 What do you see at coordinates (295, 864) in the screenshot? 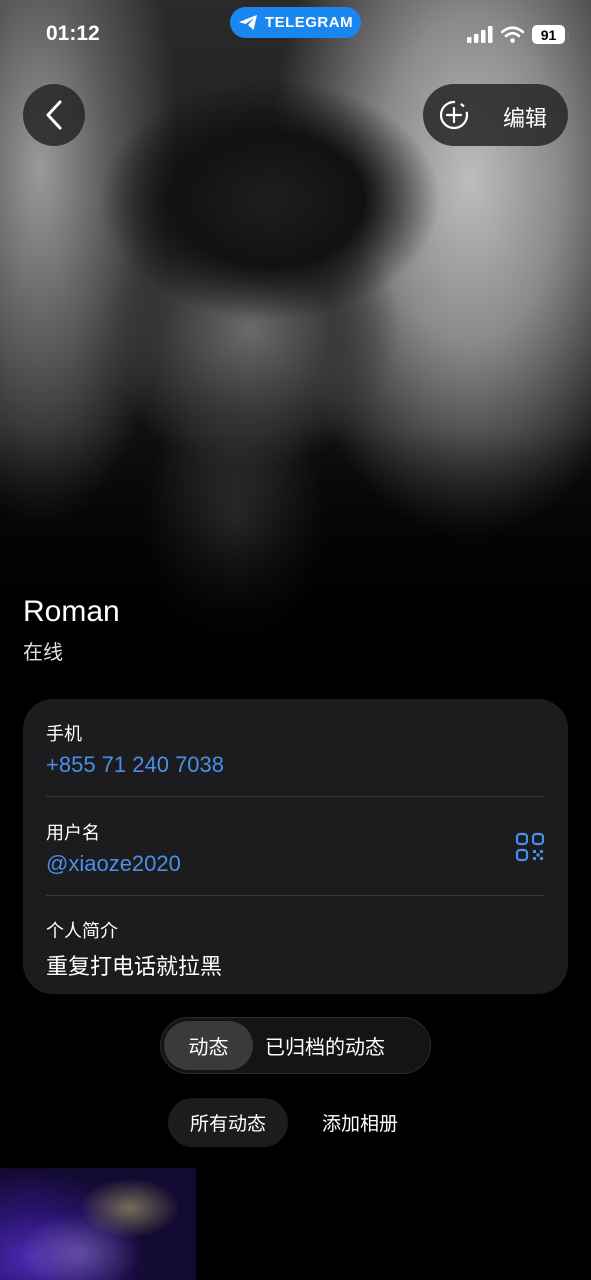
I see `username-value: @xiaoze2020` at bounding box center [295, 864].